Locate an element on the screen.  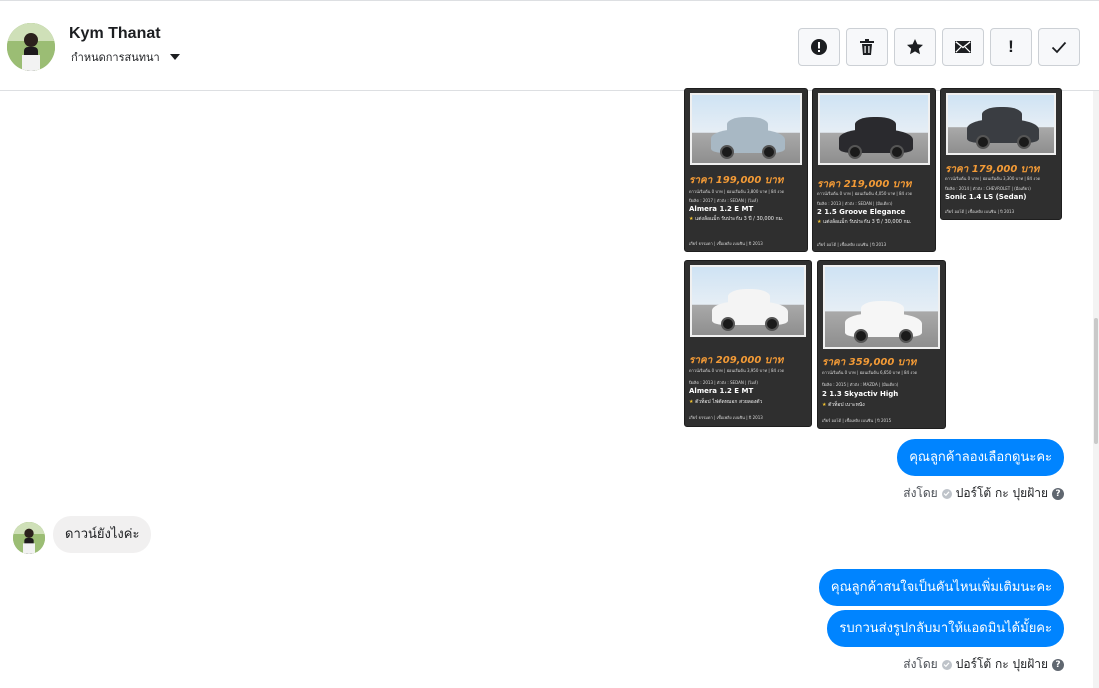
star-icon is located at coordinates (915, 47).